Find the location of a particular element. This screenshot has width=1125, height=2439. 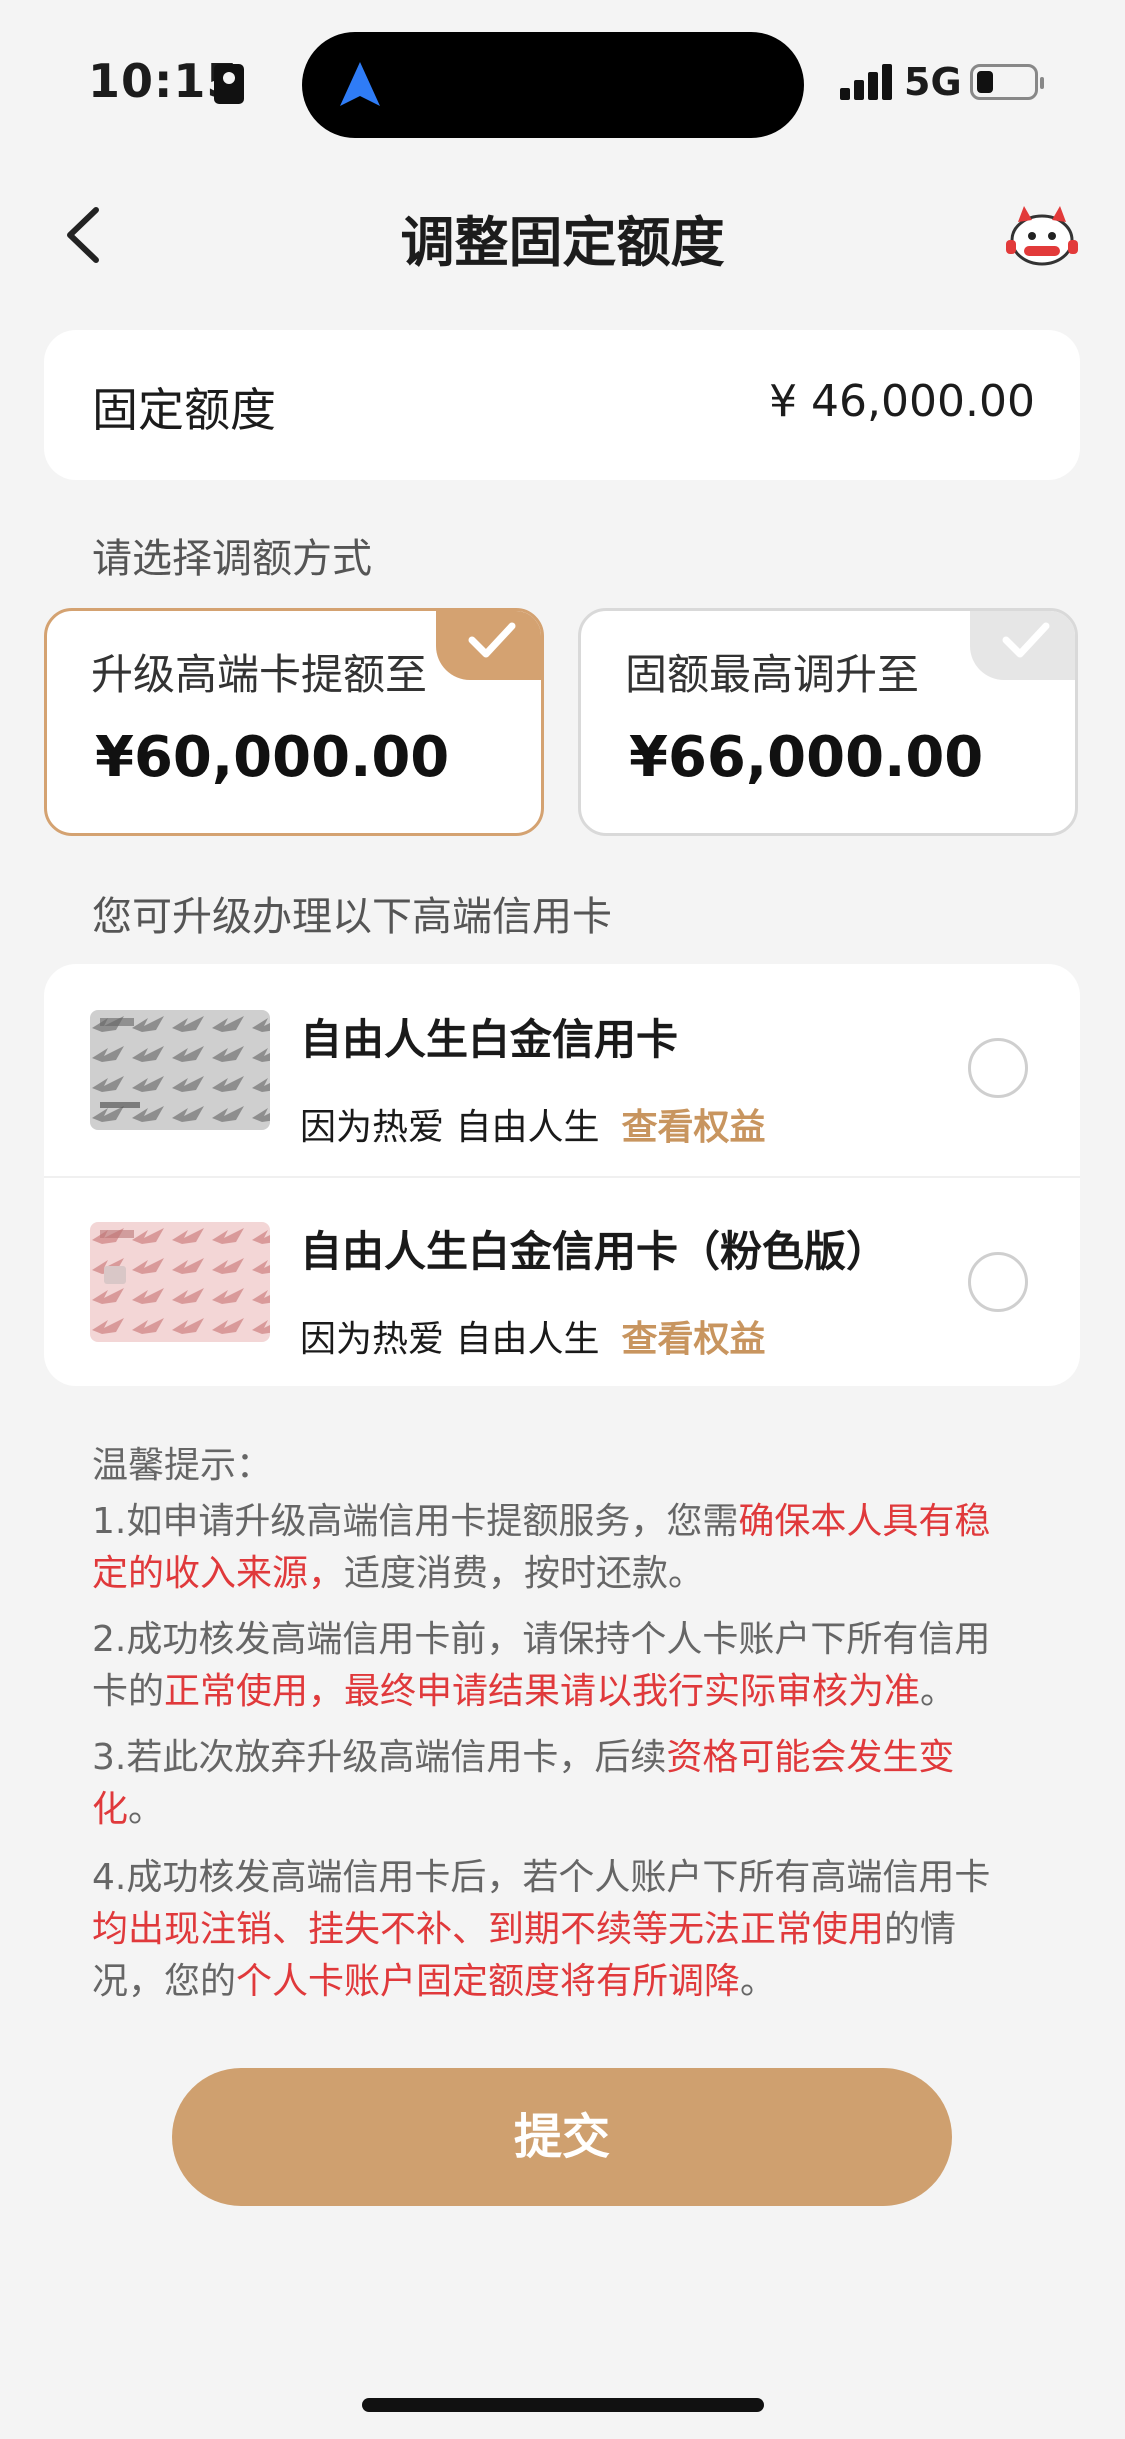

option-label: 升级高端卡提额至 is located at coordinates (259, 674).